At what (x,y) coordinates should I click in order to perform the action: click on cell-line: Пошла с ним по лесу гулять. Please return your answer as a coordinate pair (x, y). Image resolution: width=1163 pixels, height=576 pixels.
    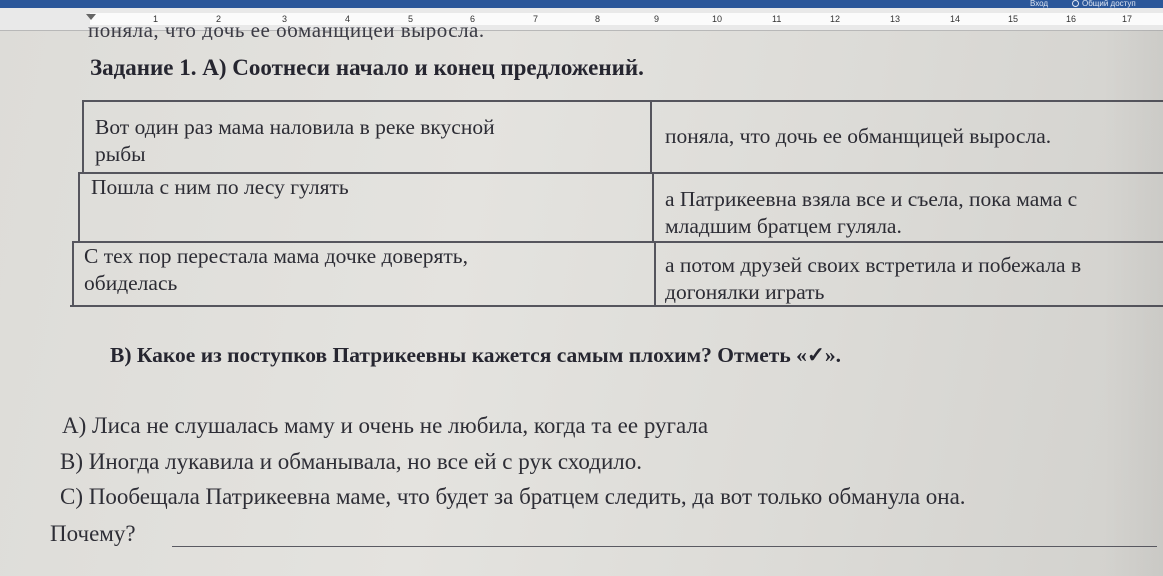
    Looking at the image, I should click on (220, 187).